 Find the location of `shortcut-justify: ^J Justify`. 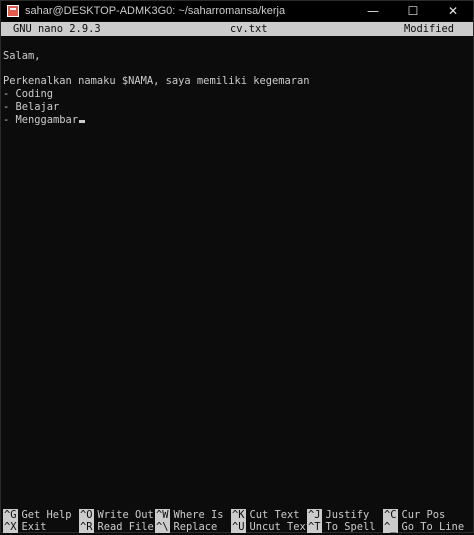

shortcut-justify: ^J Justify is located at coordinates (338, 515).